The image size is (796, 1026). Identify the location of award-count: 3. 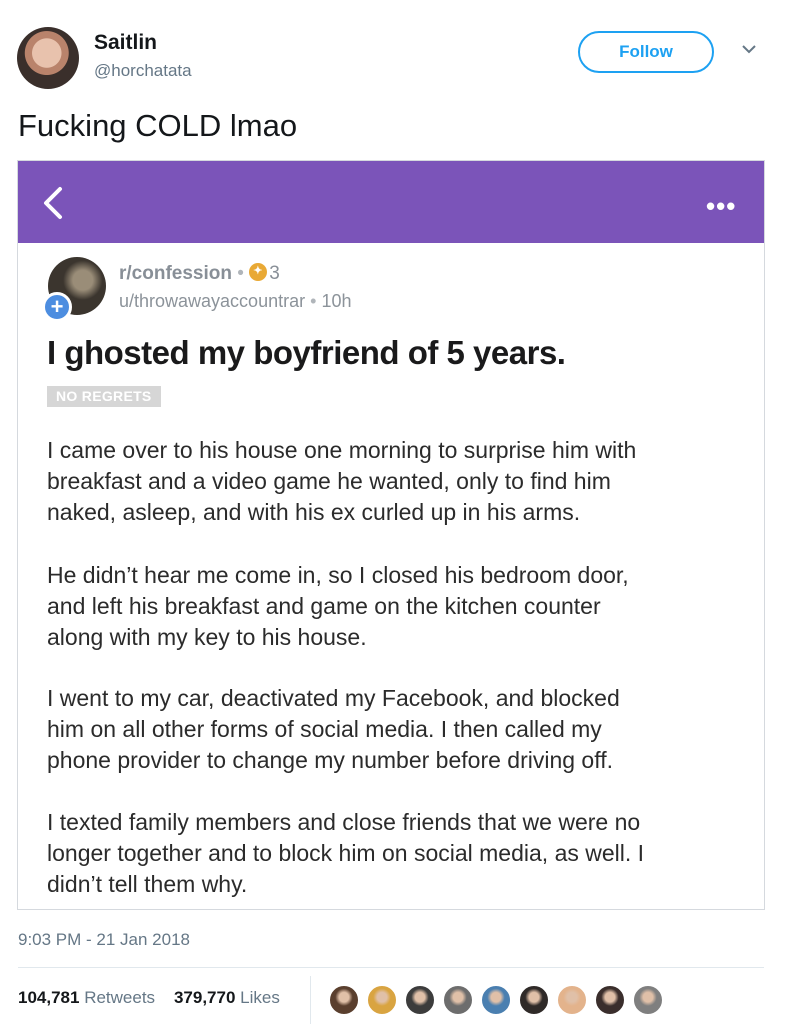
(274, 273).